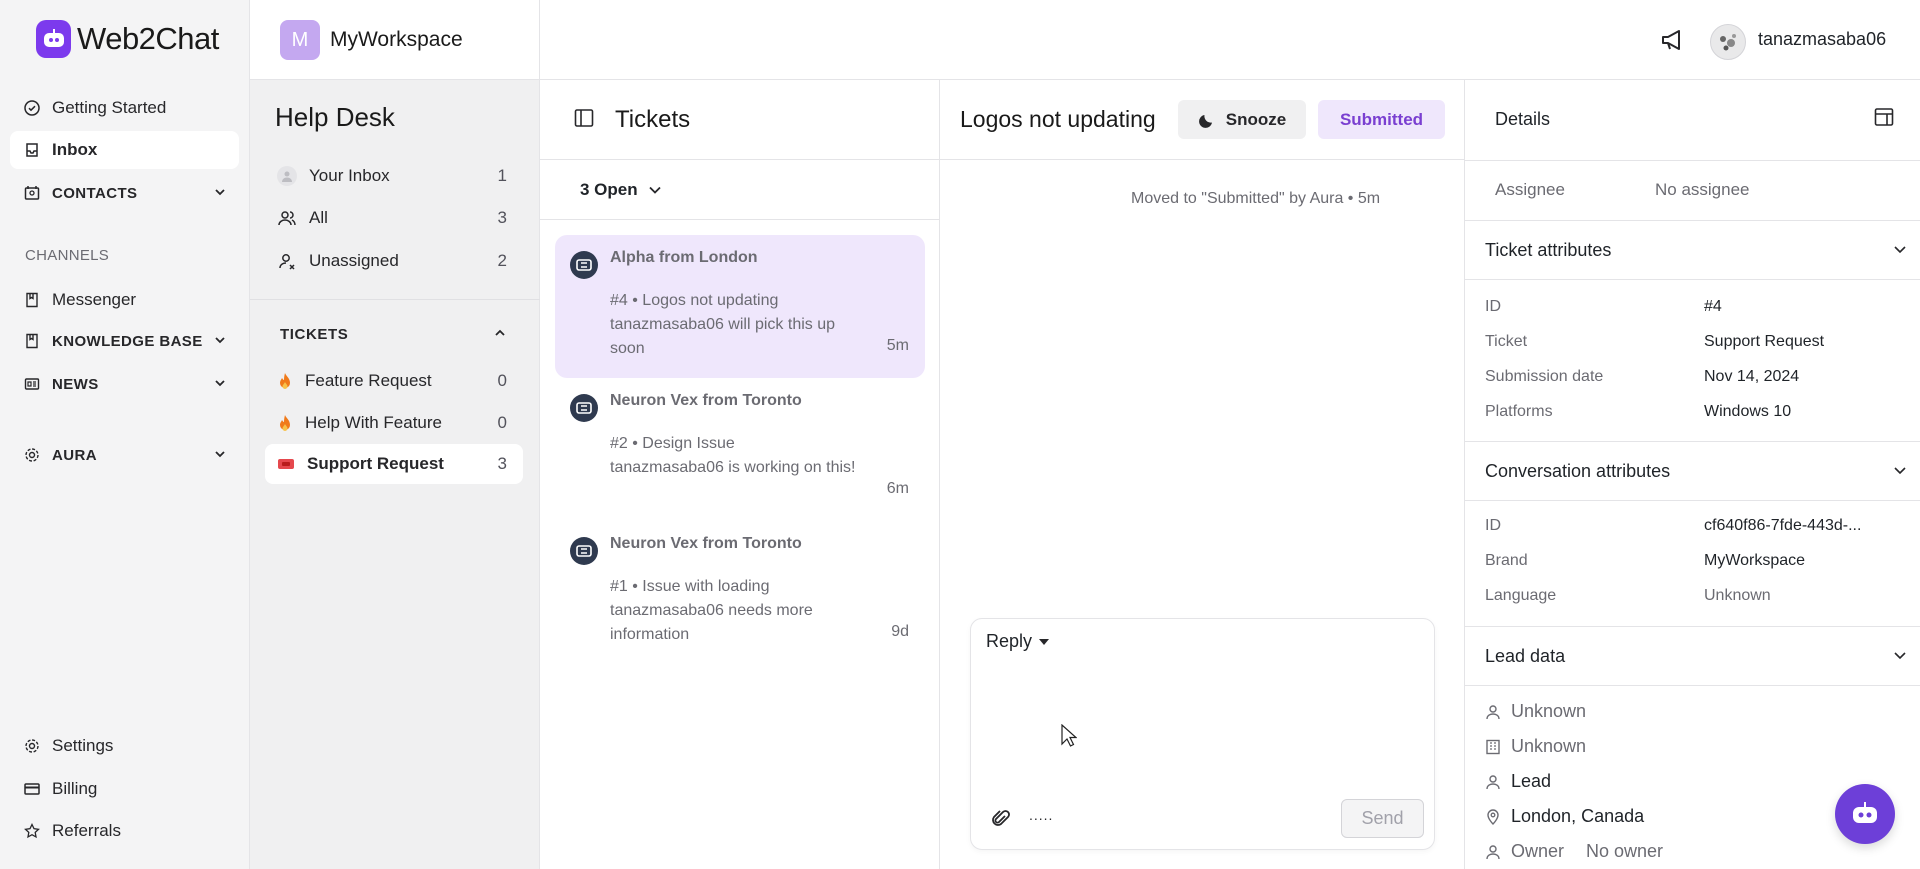  I want to click on attribute-value: Unknown, so click(1737, 596).